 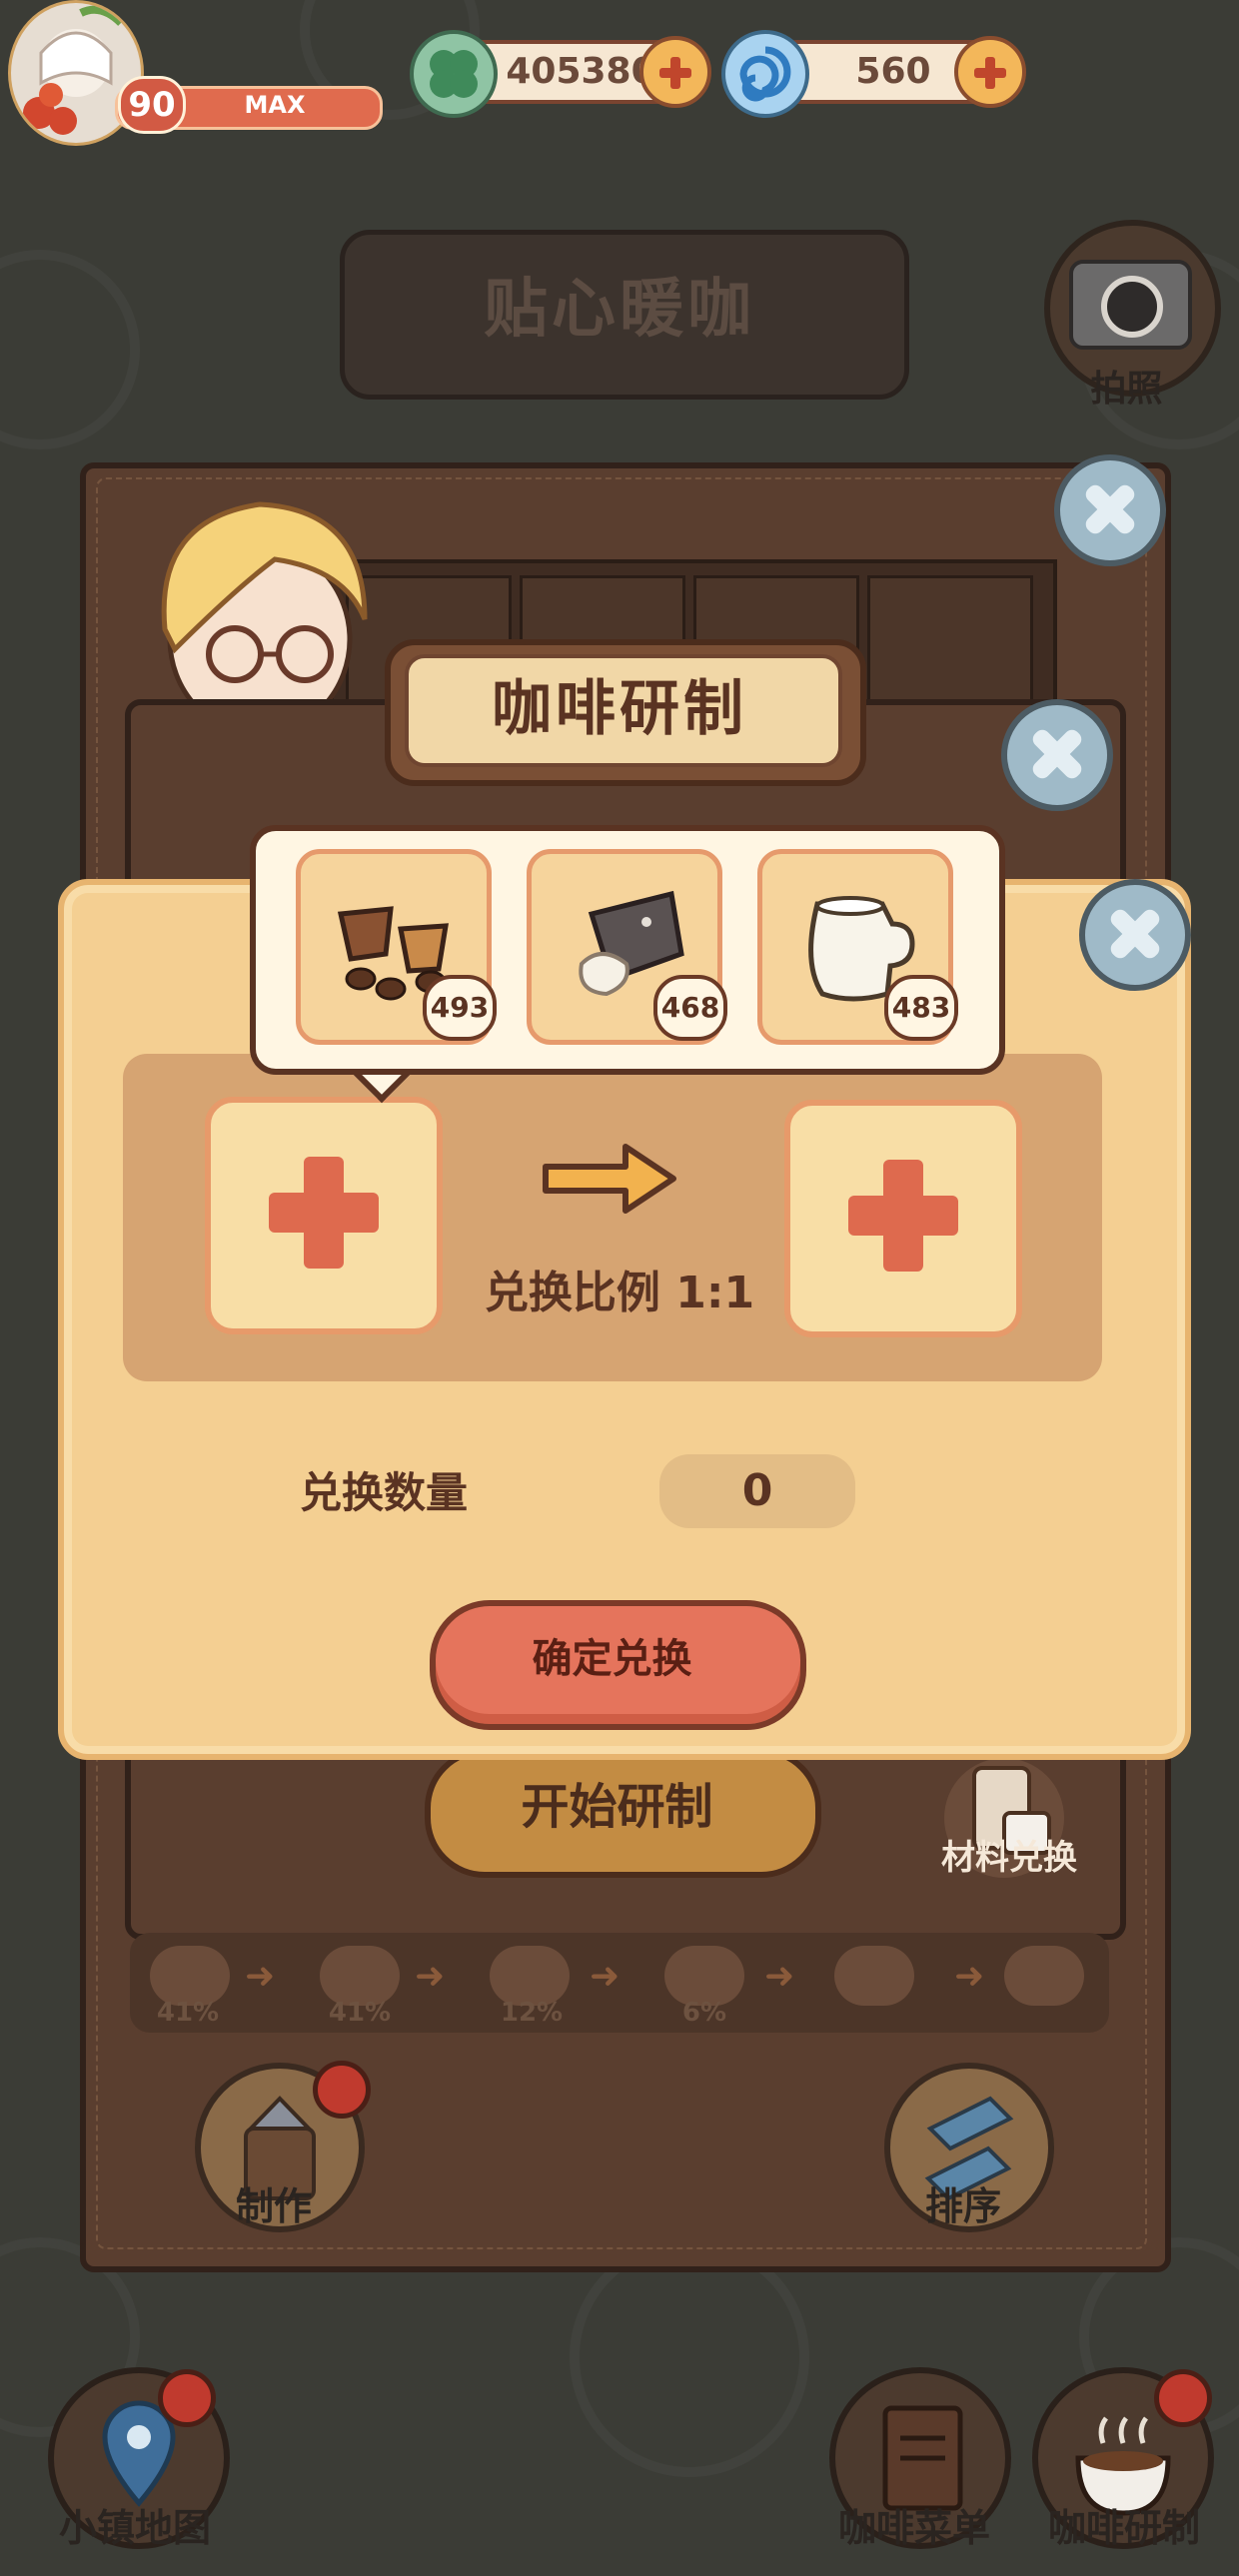 What do you see at coordinates (152, 105) in the screenshot?
I see `player-level: 90` at bounding box center [152, 105].